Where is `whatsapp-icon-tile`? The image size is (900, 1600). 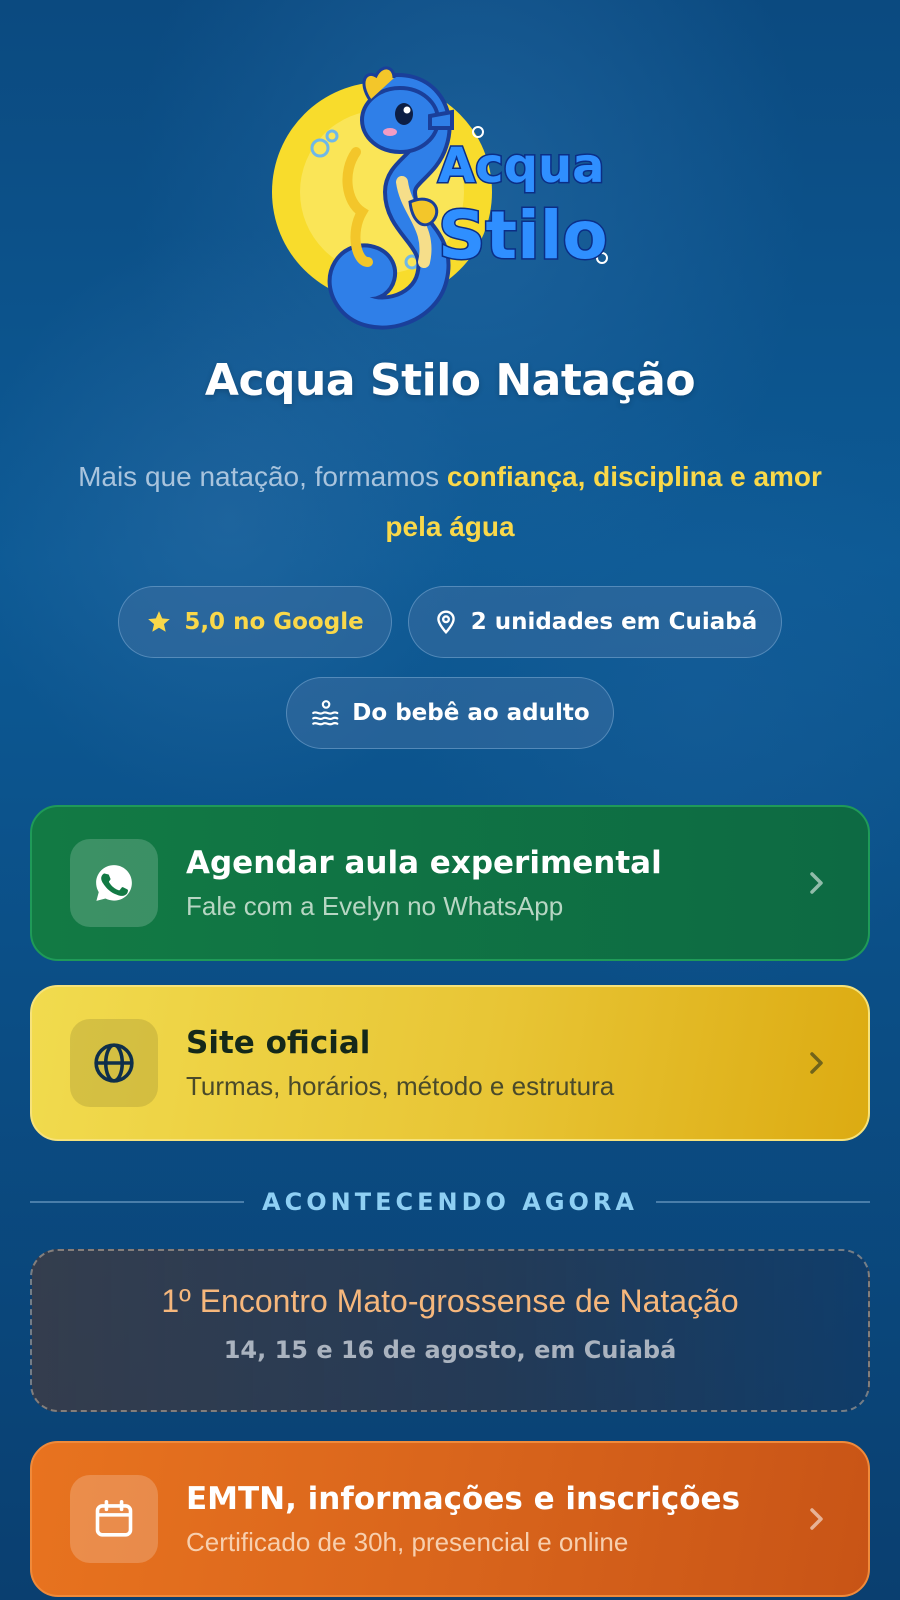 whatsapp-icon-tile is located at coordinates (114, 883).